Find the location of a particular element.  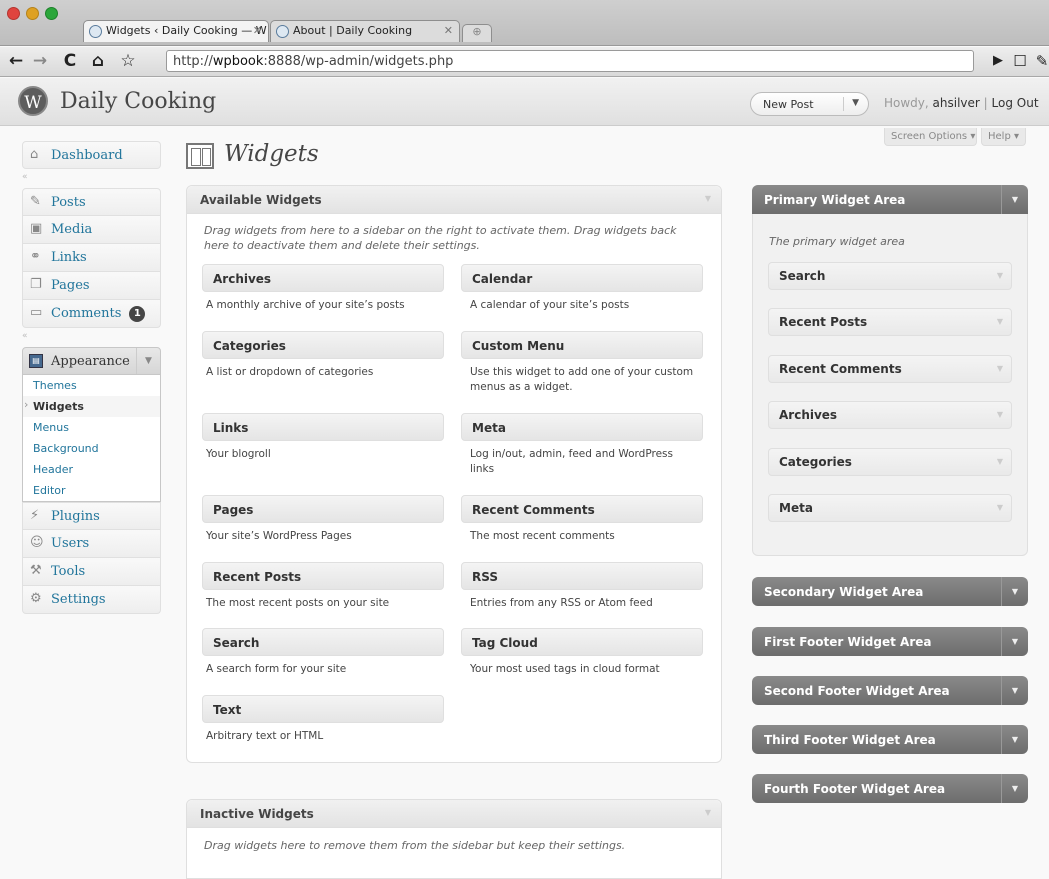

menu-item-users: ☺ Users is located at coordinates (91, 544).